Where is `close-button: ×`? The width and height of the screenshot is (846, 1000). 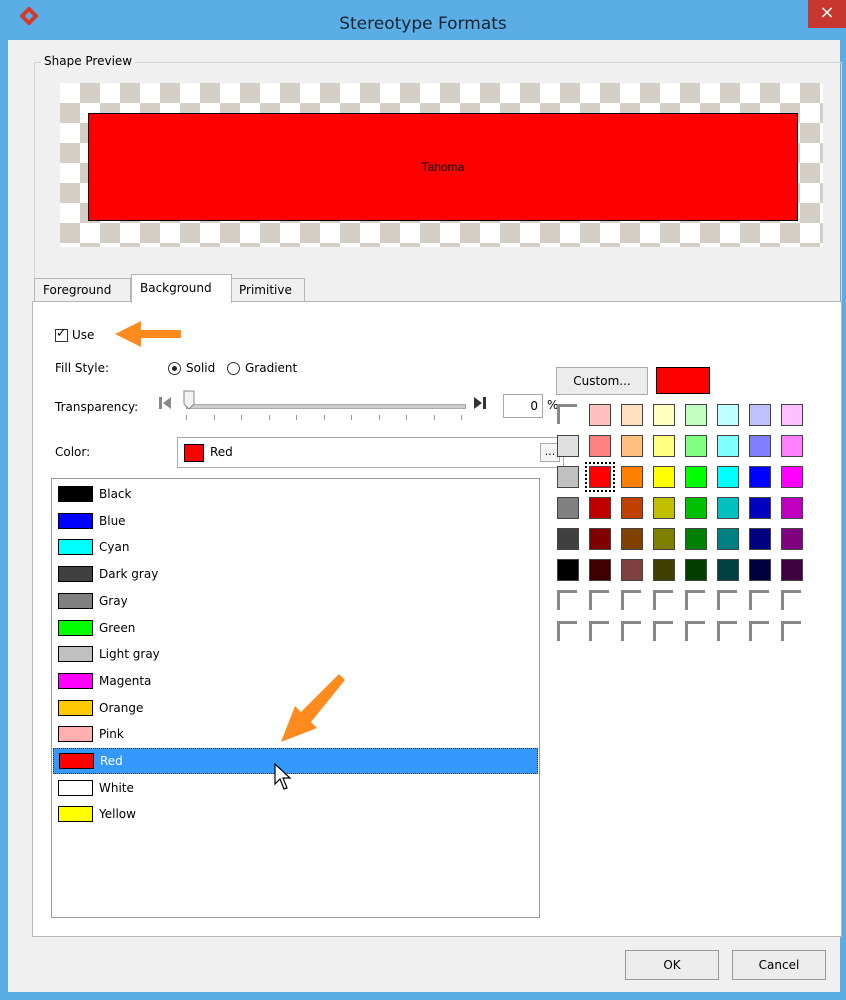 close-button: × is located at coordinates (827, 14).